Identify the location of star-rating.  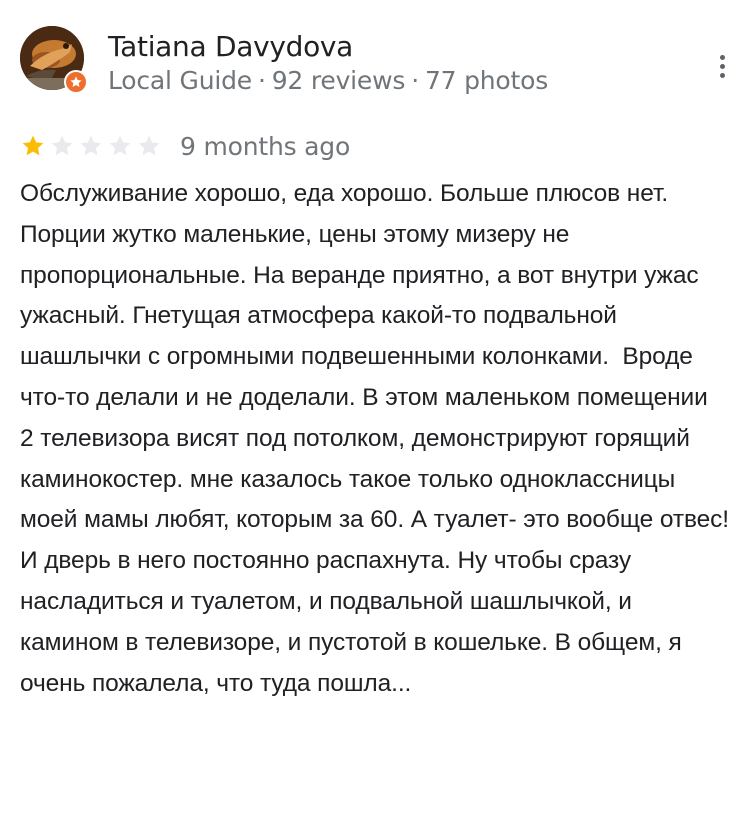
(91, 146).